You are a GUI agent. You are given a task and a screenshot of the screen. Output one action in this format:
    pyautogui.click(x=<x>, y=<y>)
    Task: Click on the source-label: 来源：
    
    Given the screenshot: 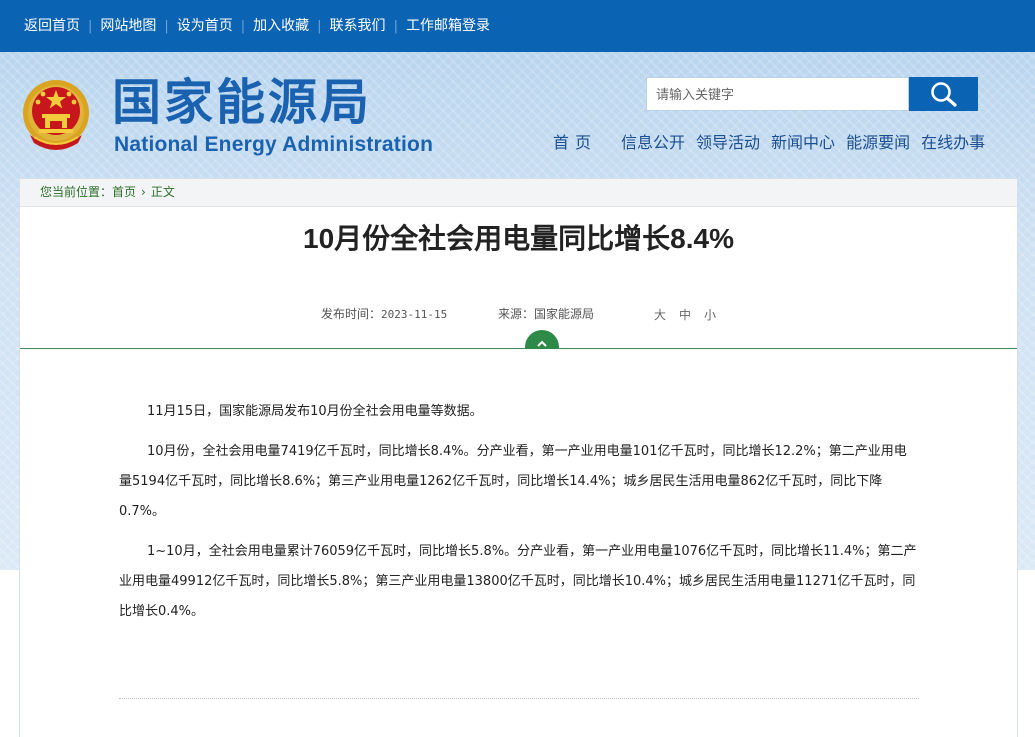 What is the action you would take?
    pyautogui.click(x=516, y=314)
    